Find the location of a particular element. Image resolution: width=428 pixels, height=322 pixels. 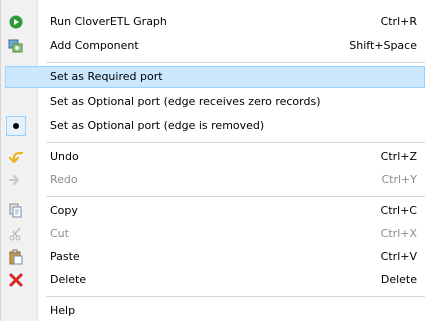

menu-item-label: Paste is located at coordinates (65, 256).